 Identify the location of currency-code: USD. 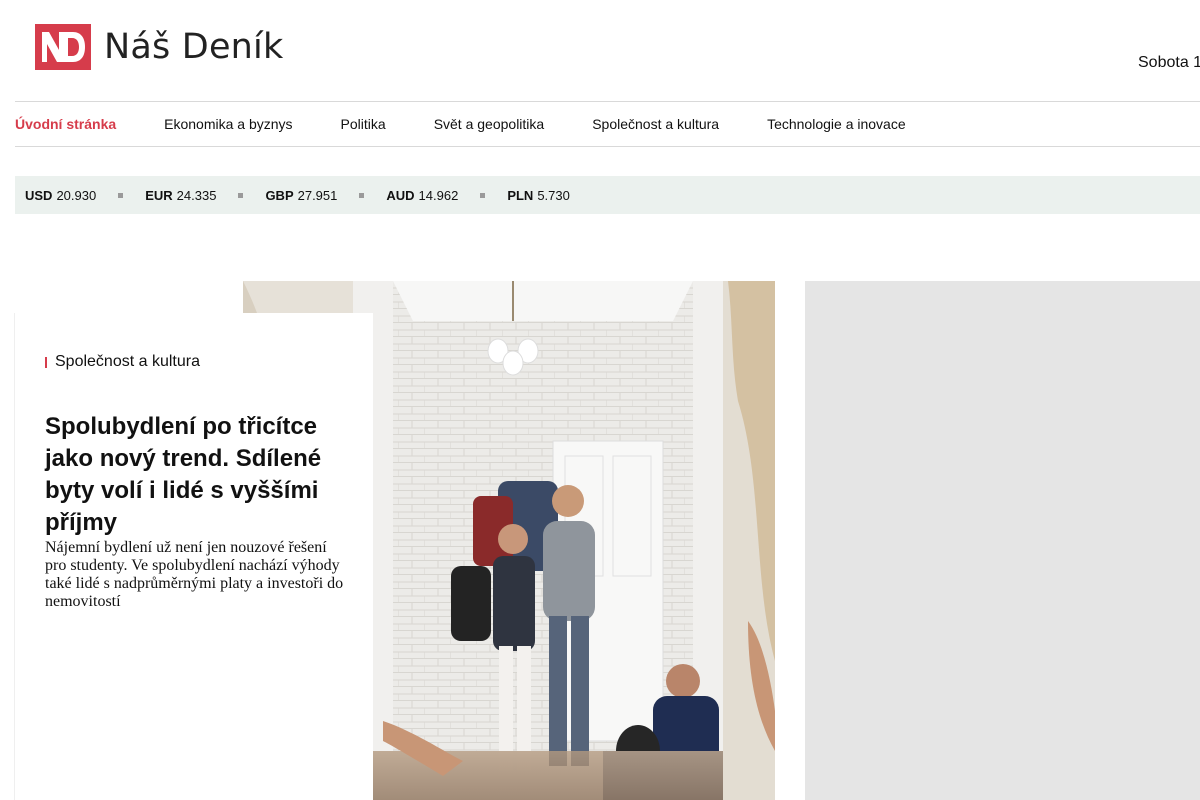
(39, 195).